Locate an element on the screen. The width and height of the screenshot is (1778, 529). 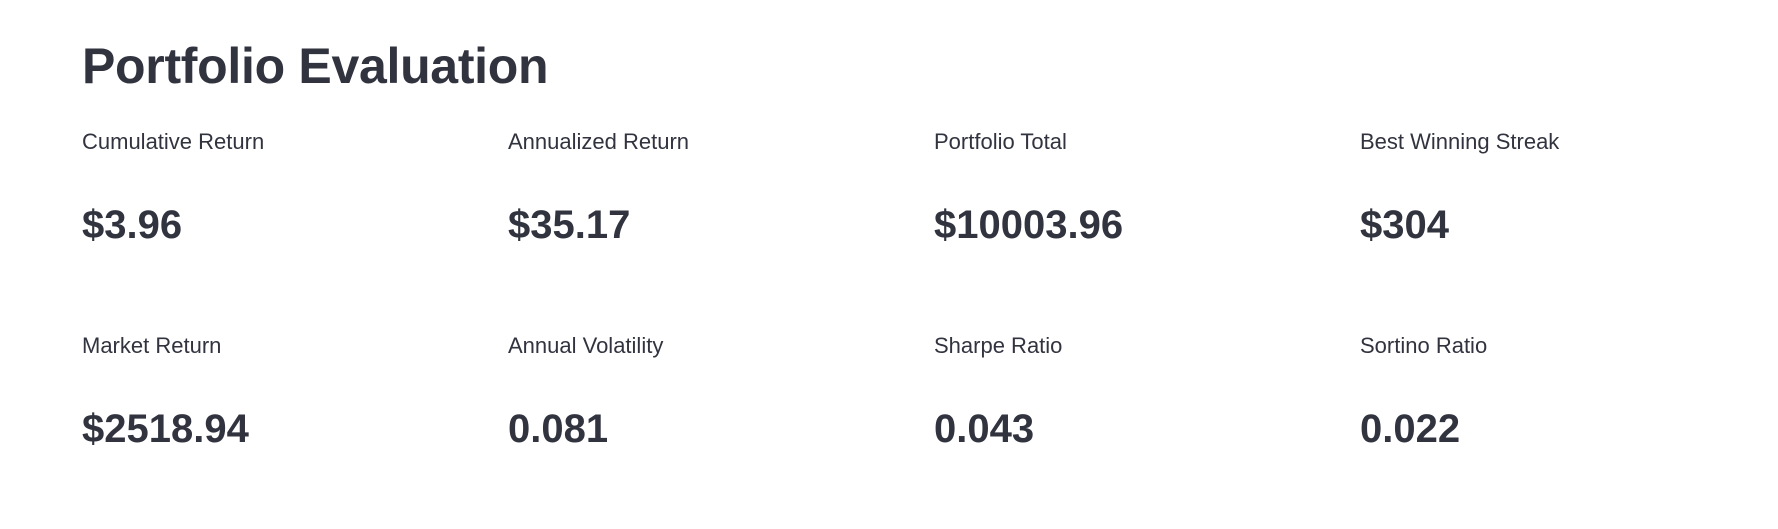
metric-cumulative-return: Cumulative Return $3.96 is located at coordinates (295, 230).